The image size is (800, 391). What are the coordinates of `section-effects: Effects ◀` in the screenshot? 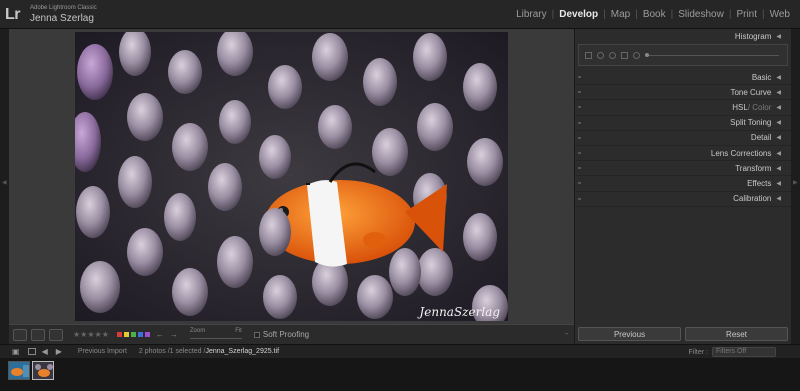 It's located at (683, 184).